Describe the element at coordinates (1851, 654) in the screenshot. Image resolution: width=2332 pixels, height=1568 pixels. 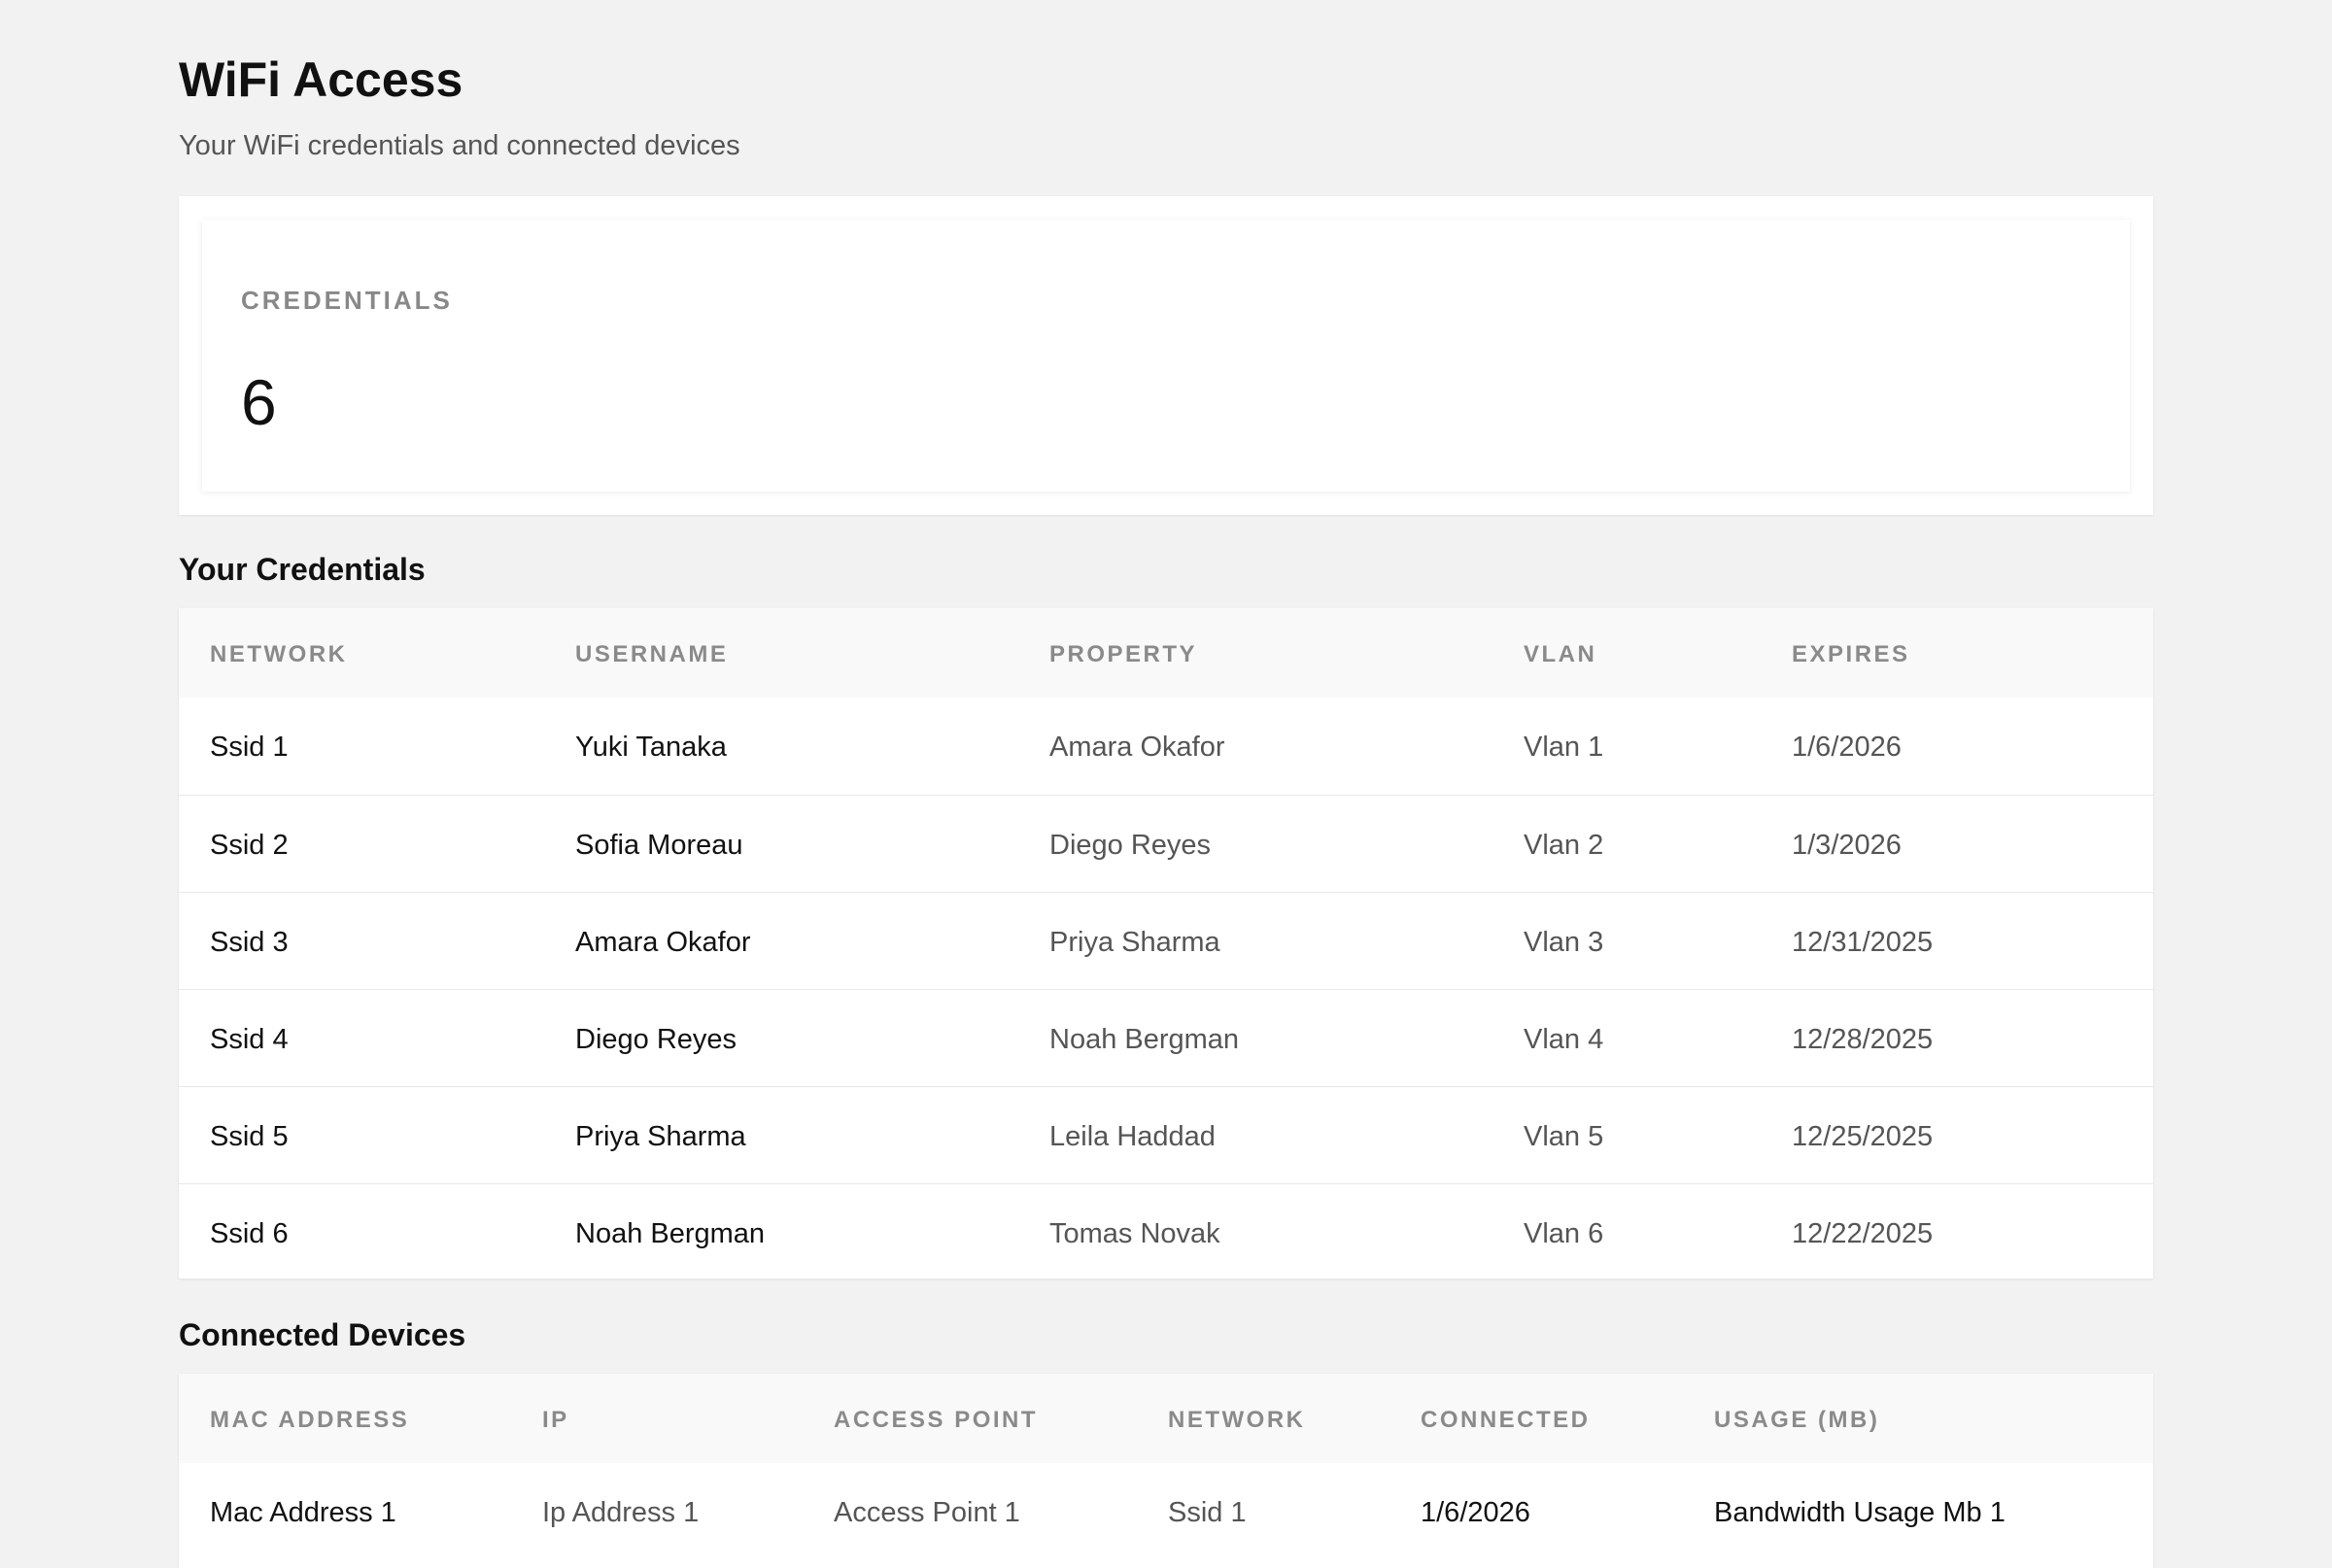
I see `column-header-expires: EXPIRES` at that location.